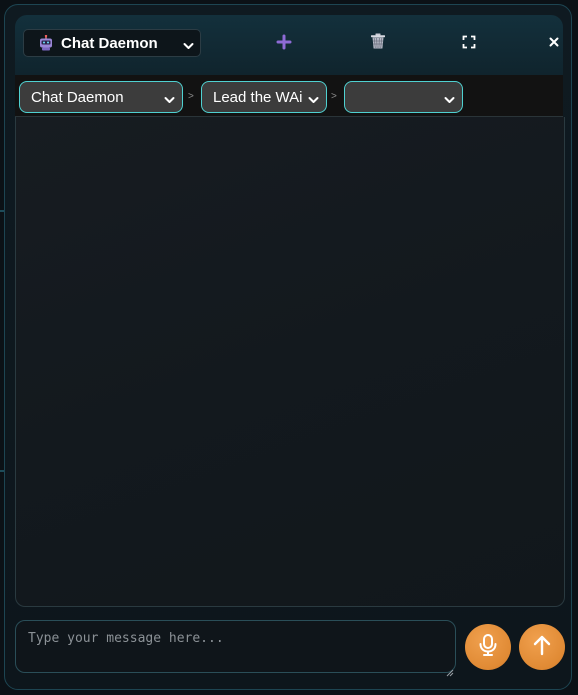  I want to click on message-input, so click(235, 646).